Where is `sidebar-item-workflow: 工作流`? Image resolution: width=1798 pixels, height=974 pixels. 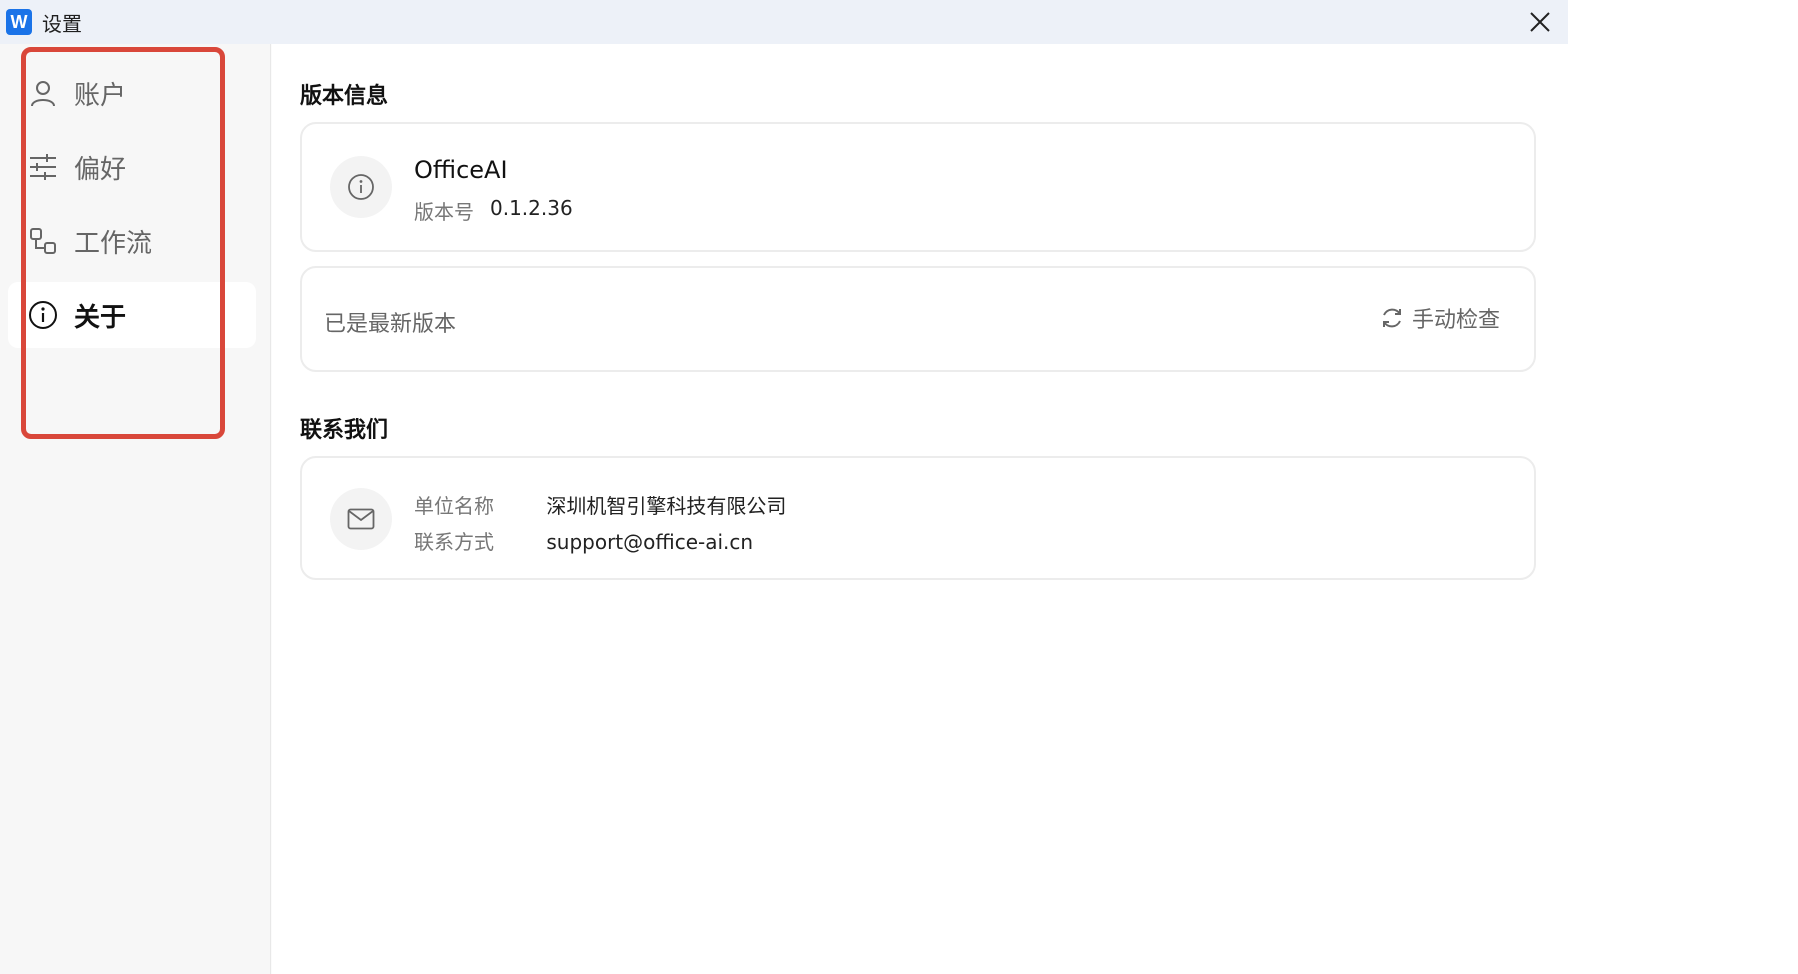
sidebar-item-workflow: 工作流 is located at coordinates (132, 241).